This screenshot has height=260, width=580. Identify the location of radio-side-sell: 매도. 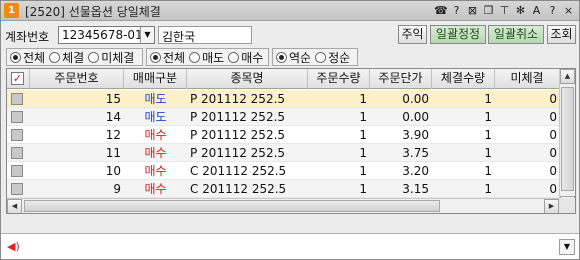
(206, 57).